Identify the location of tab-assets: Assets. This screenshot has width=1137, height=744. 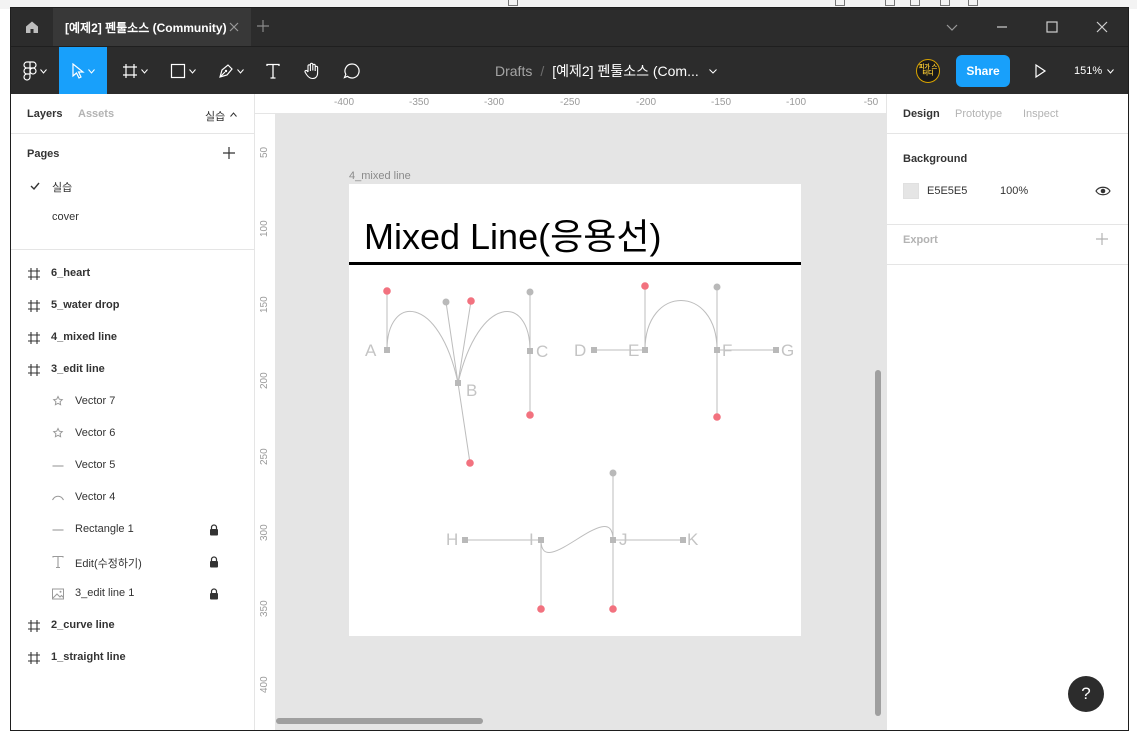
(96, 114).